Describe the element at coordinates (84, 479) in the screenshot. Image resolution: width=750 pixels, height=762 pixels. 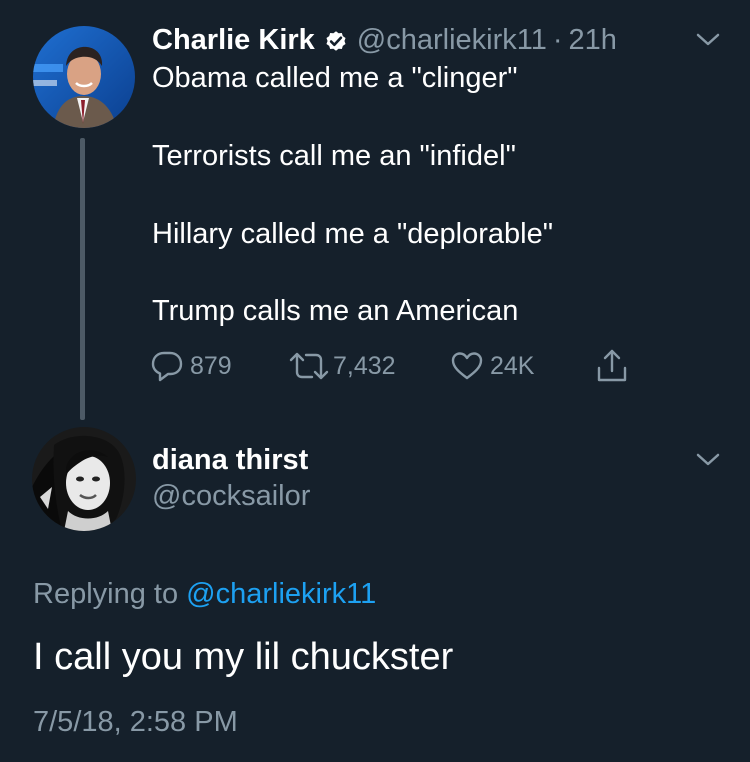
I see `diana-thirst-avatar` at that location.